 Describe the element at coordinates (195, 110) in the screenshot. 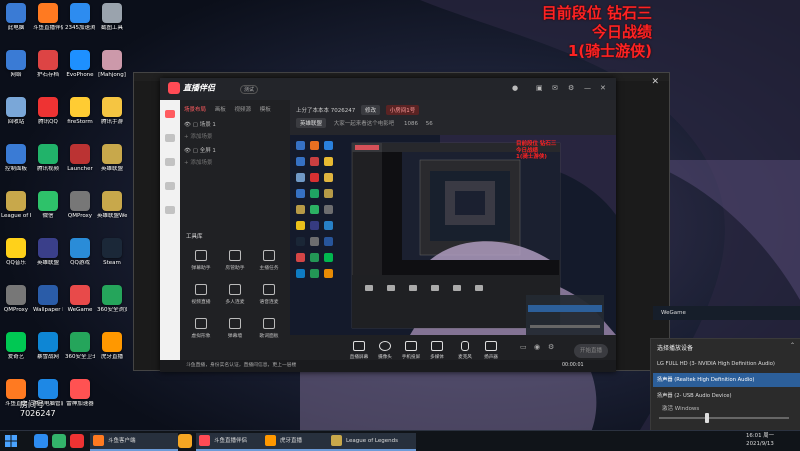

I see `tab-scene-layout: 场景布局` at that location.